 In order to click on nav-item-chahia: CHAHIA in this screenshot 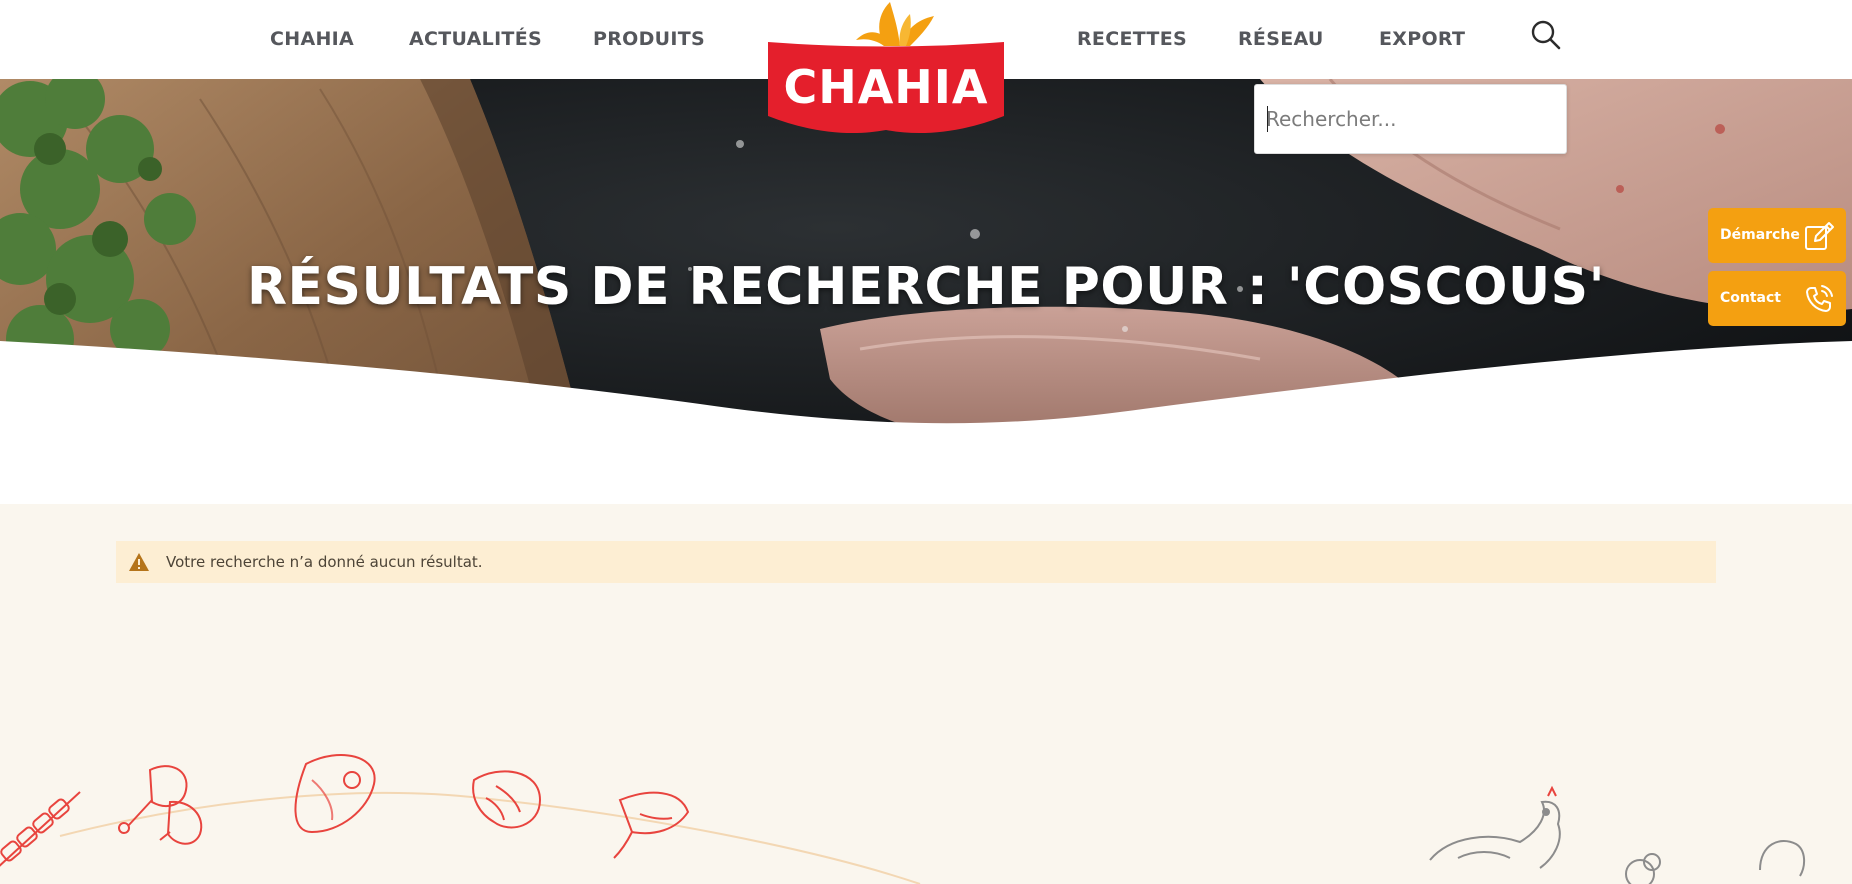, I will do `click(312, 39)`.